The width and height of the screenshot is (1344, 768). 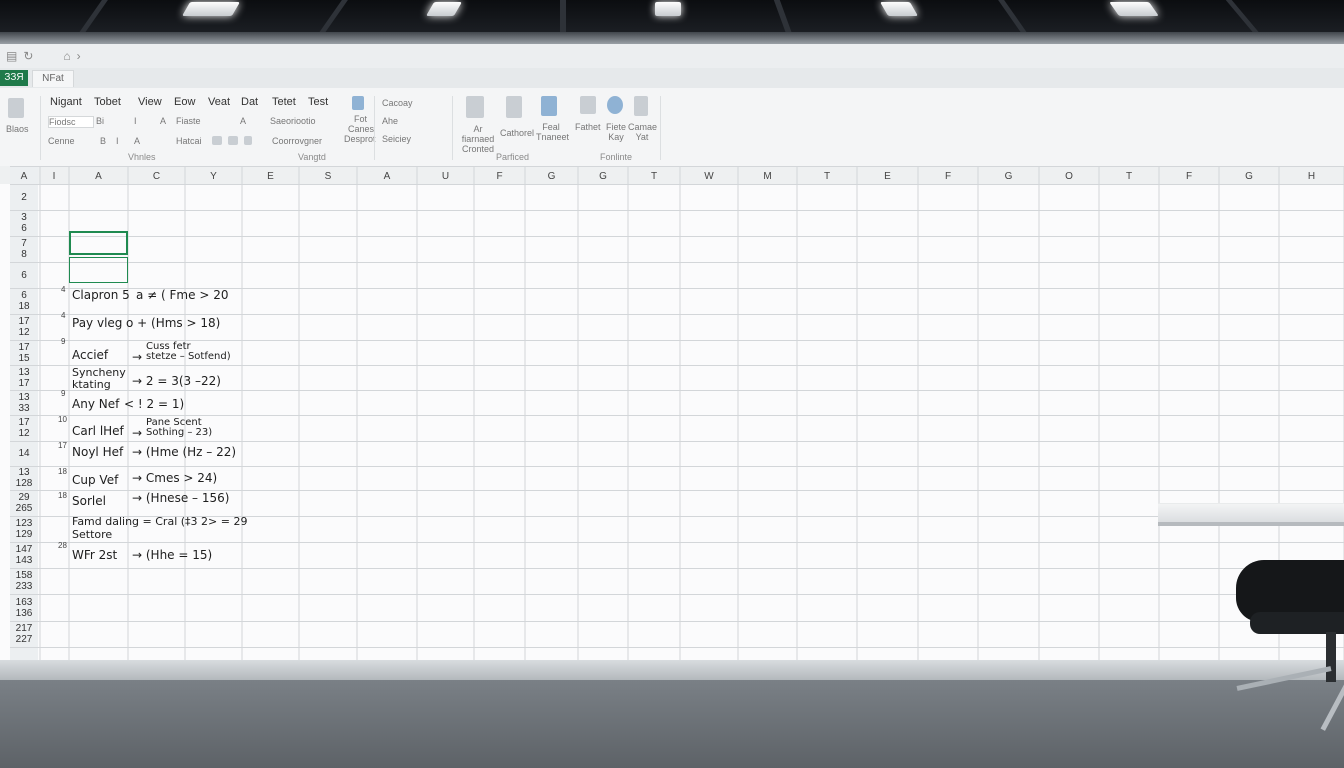 What do you see at coordinates (184, 102) in the screenshot?
I see `ribbon-tab: Eow` at bounding box center [184, 102].